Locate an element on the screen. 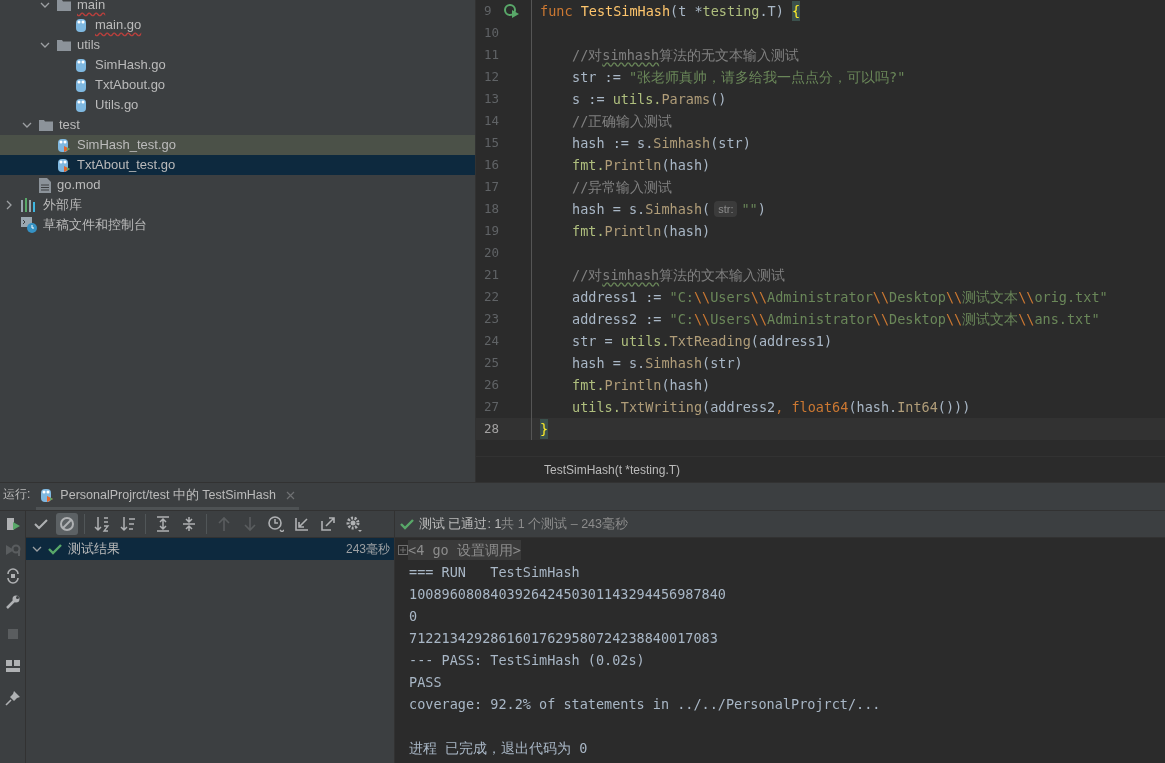 Image resolution: width=1165 pixels, height=763 pixels. arrow-up-icon is located at coordinates (224, 524).